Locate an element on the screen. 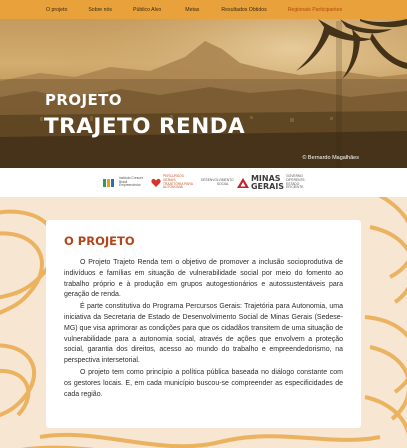  section-heading: O PROJETO is located at coordinates (99, 241).